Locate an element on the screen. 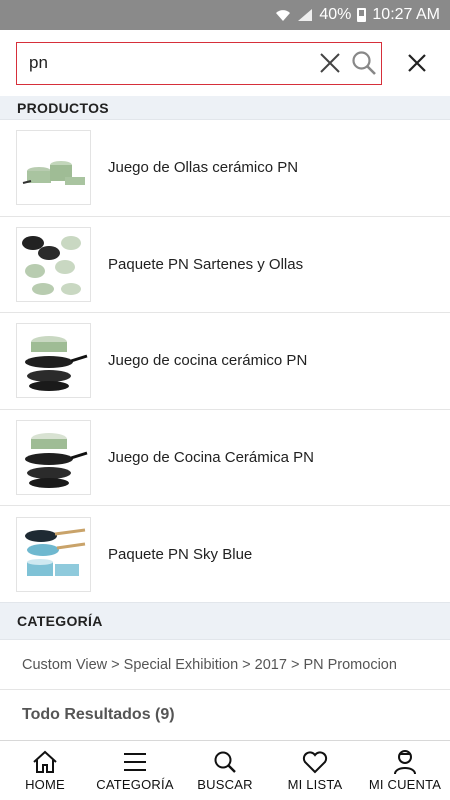 Image resolution: width=450 pixels, height=800 pixels. user-icon is located at coordinates (405, 762).